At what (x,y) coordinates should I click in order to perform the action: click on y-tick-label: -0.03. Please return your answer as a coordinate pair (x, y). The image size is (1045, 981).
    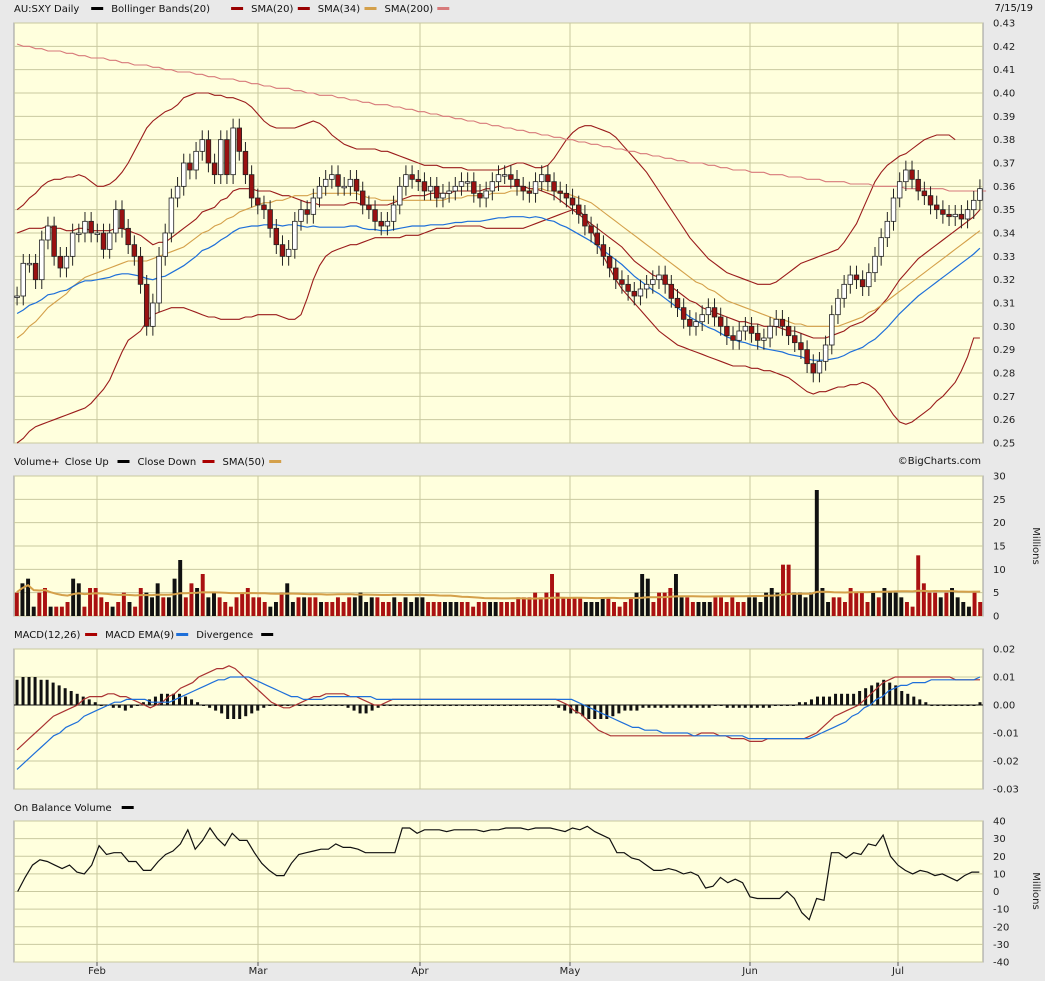
    Looking at the image, I should click on (1006, 790).